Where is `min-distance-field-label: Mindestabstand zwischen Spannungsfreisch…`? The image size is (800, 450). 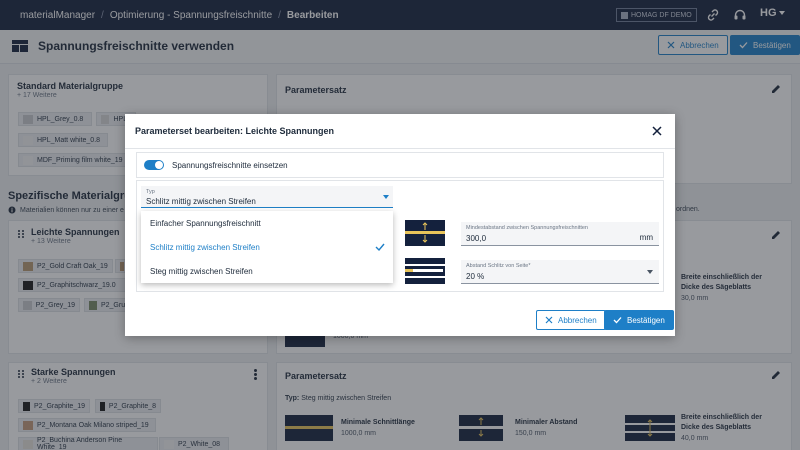 min-distance-field-label: Mindestabstand zwischen Spannungsfreisch… is located at coordinates (527, 228).